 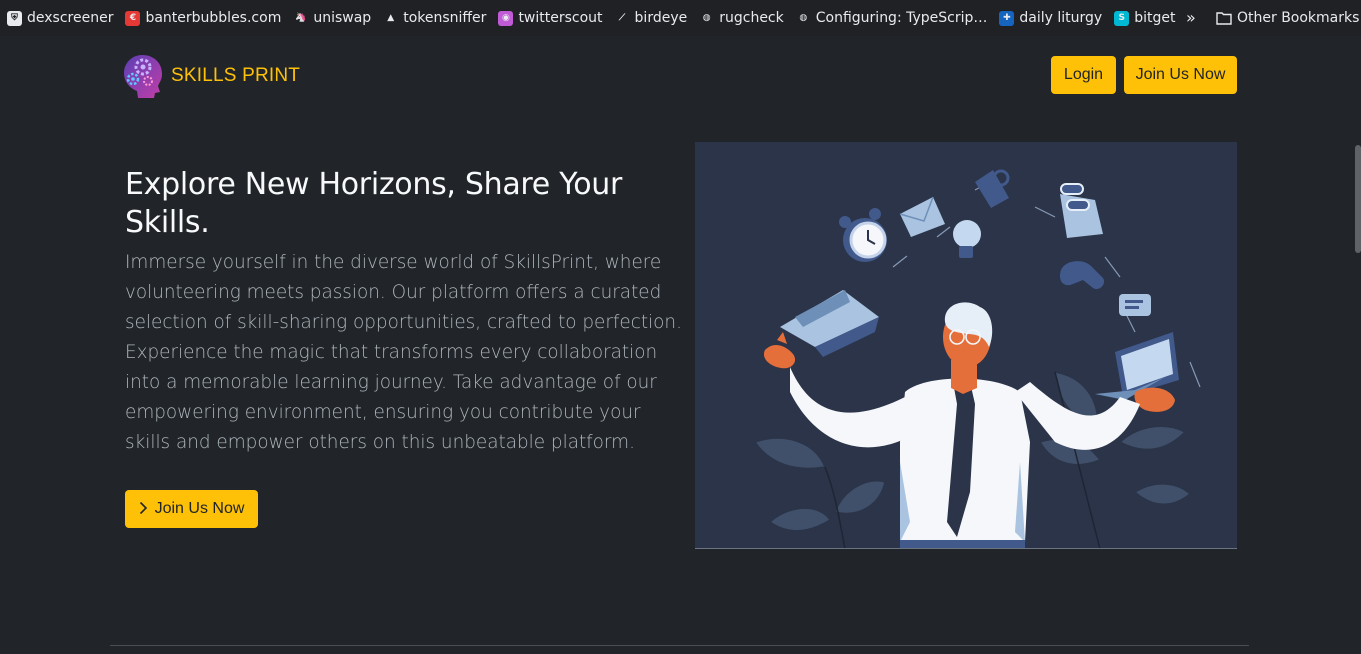 I want to click on bookmark-item: Sbitget, so click(x=1144, y=18).